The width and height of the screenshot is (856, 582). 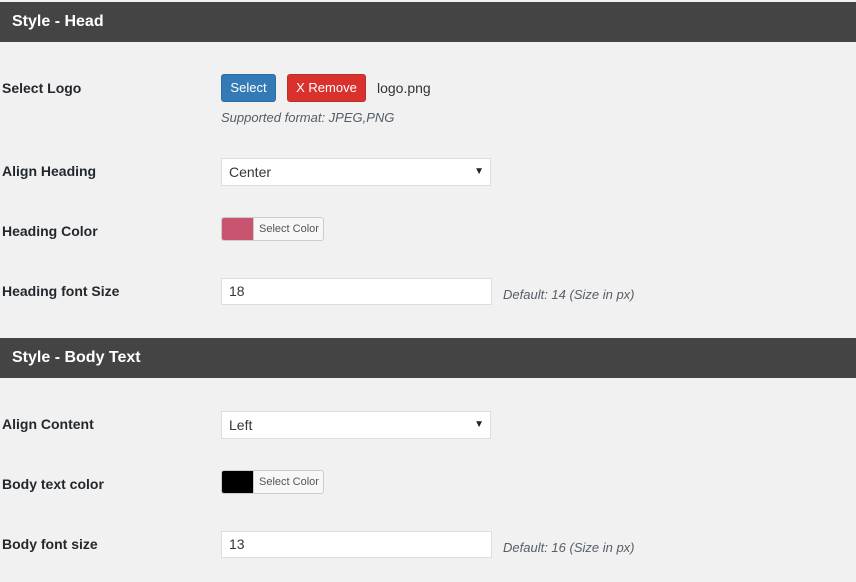 I want to click on heading-color-button-label: Select Color, so click(x=289, y=229).